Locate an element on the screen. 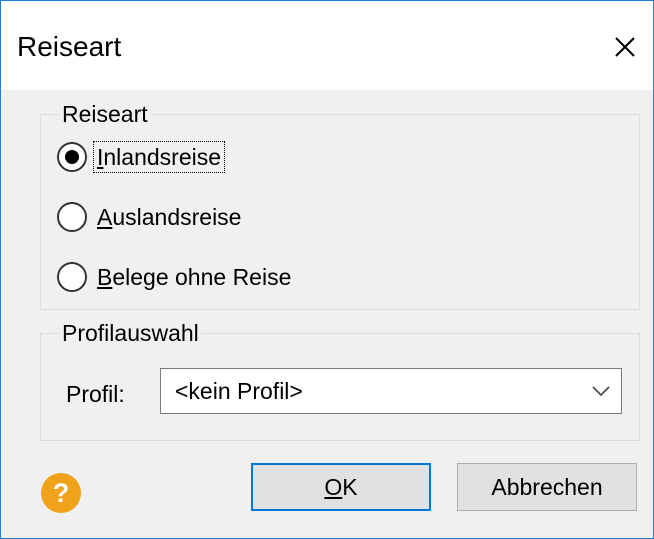 Image resolution: width=654 pixels, height=539 pixels. mnemonic-letter: O is located at coordinates (333, 487).